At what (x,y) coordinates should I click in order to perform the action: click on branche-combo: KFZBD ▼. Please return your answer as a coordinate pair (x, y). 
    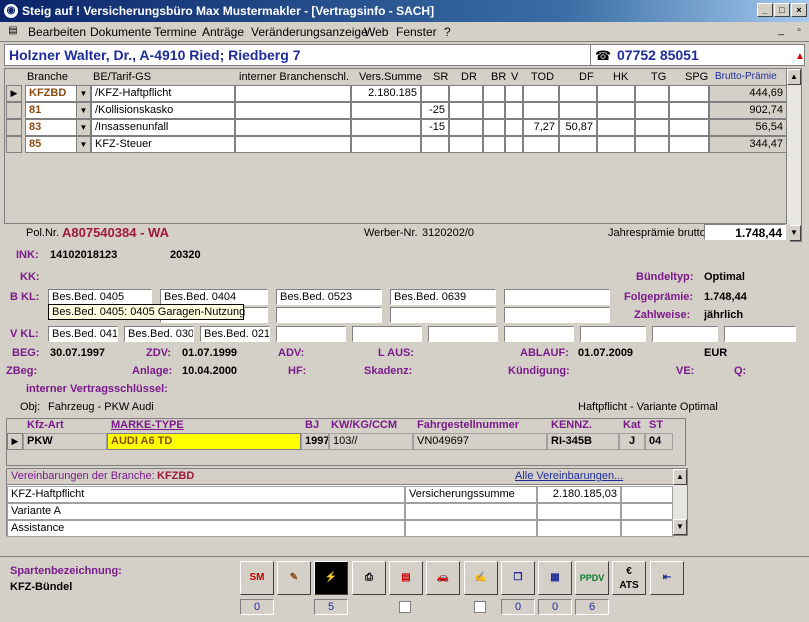
    Looking at the image, I should click on (58, 93).